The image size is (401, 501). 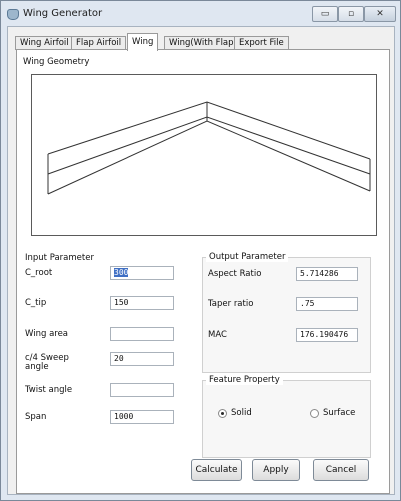 What do you see at coordinates (327, 304) in the screenshot?
I see `taper-ratio-field: .75` at bounding box center [327, 304].